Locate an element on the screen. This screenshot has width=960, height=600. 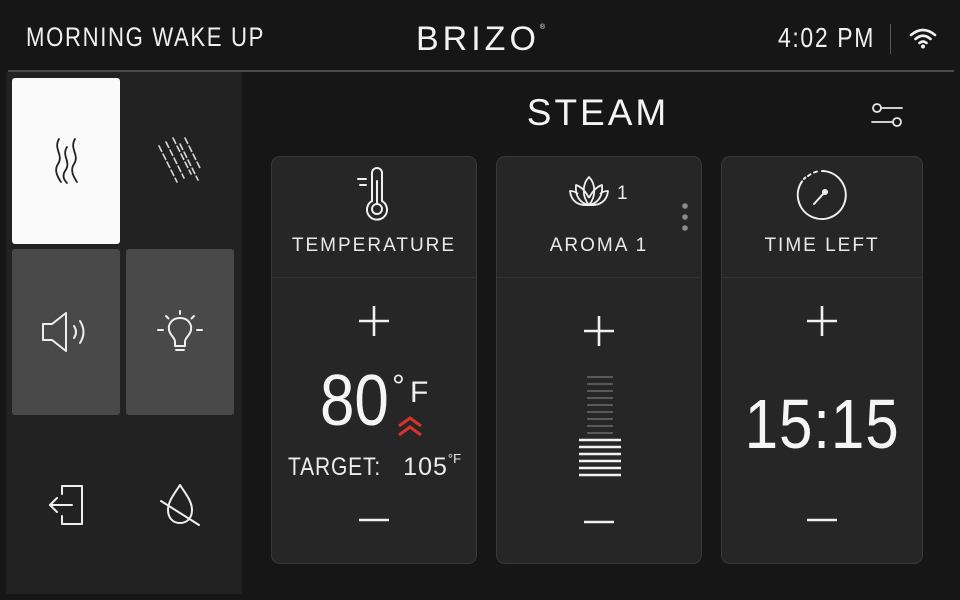
temperature-increase-button is located at coordinates (374, 321).